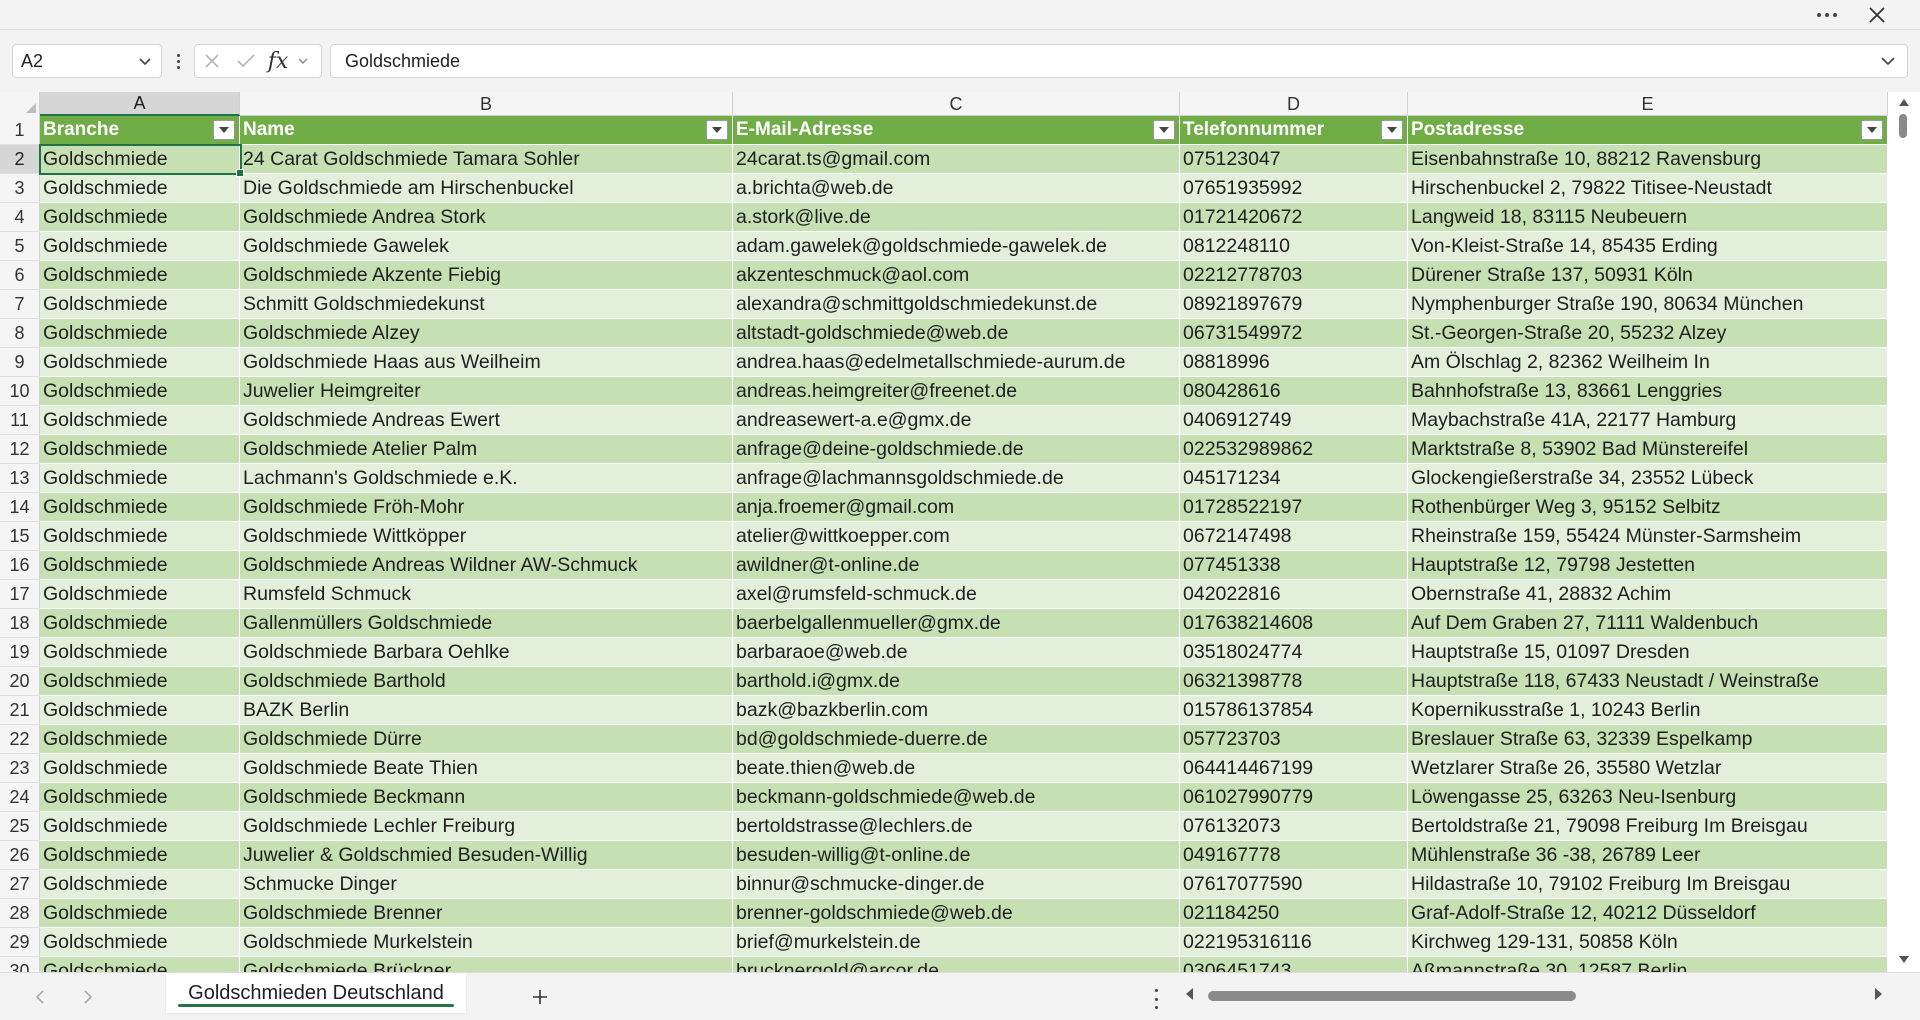 Image resolution: width=1920 pixels, height=1020 pixels. What do you see at coordinates (20, 217) in the screenshot?
I see `row-header: 4` at bounding box center [20, 217].